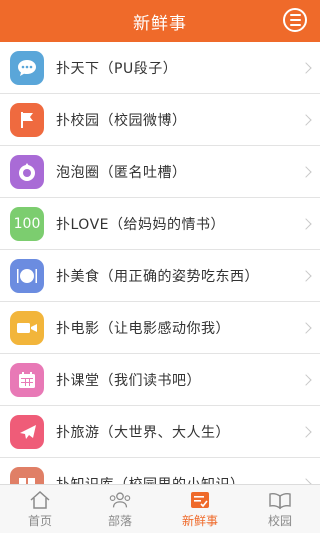 This screenshot has height=533, width=320. What do you see at coordinates (128, 380) in the screenshot?
I see `list-item-label: 扑课堂（我们读书吧）` at bounding box center [128, 380].